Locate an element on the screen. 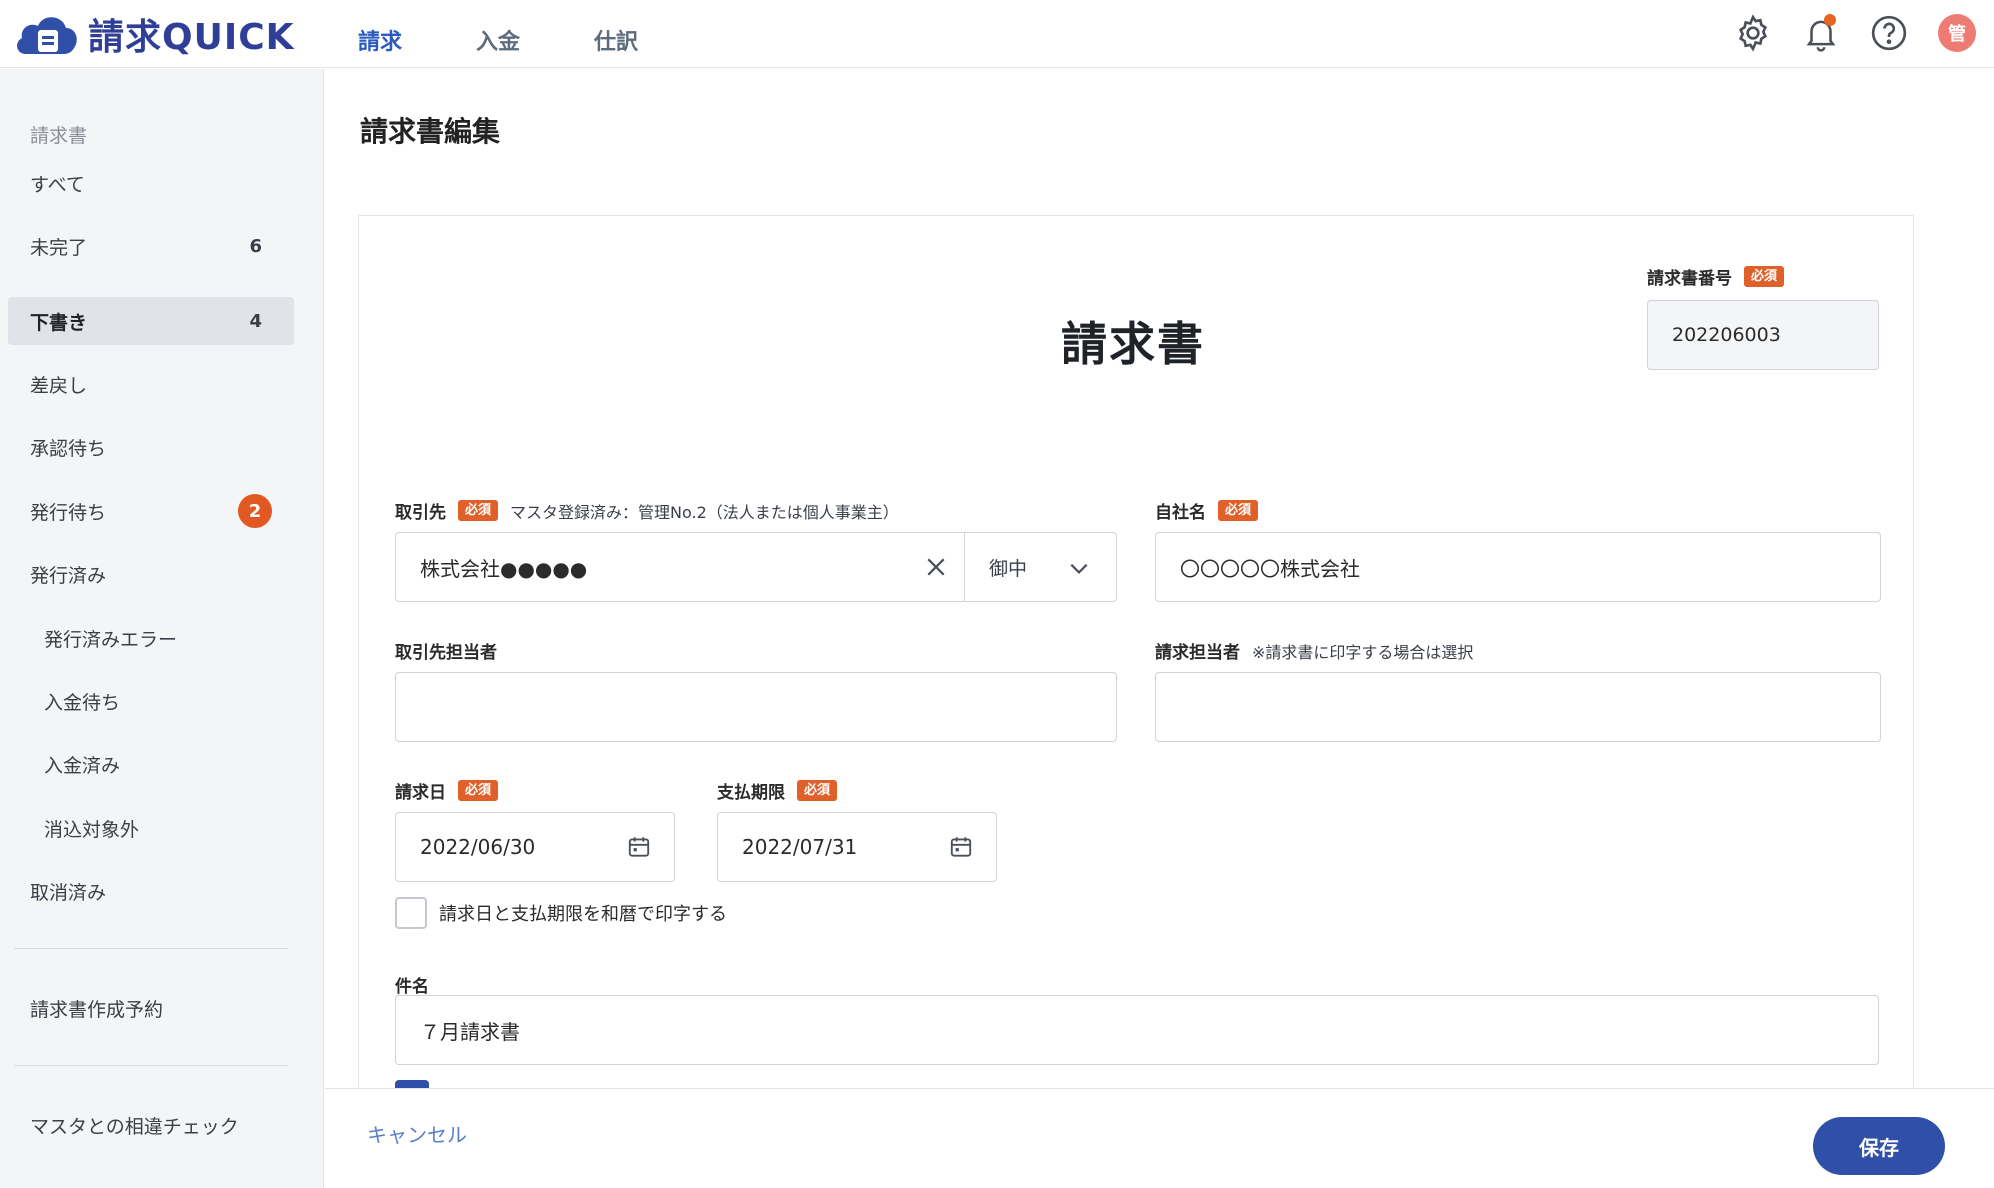 Image resolution: width=1994 pixels, height=1188 pixels. due-date-label: 支払期限 必須 is located at coordinates (777, 790).